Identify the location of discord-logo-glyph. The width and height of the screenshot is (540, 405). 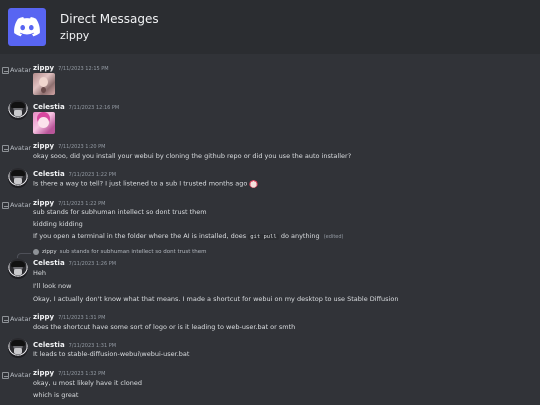
(27, 27).